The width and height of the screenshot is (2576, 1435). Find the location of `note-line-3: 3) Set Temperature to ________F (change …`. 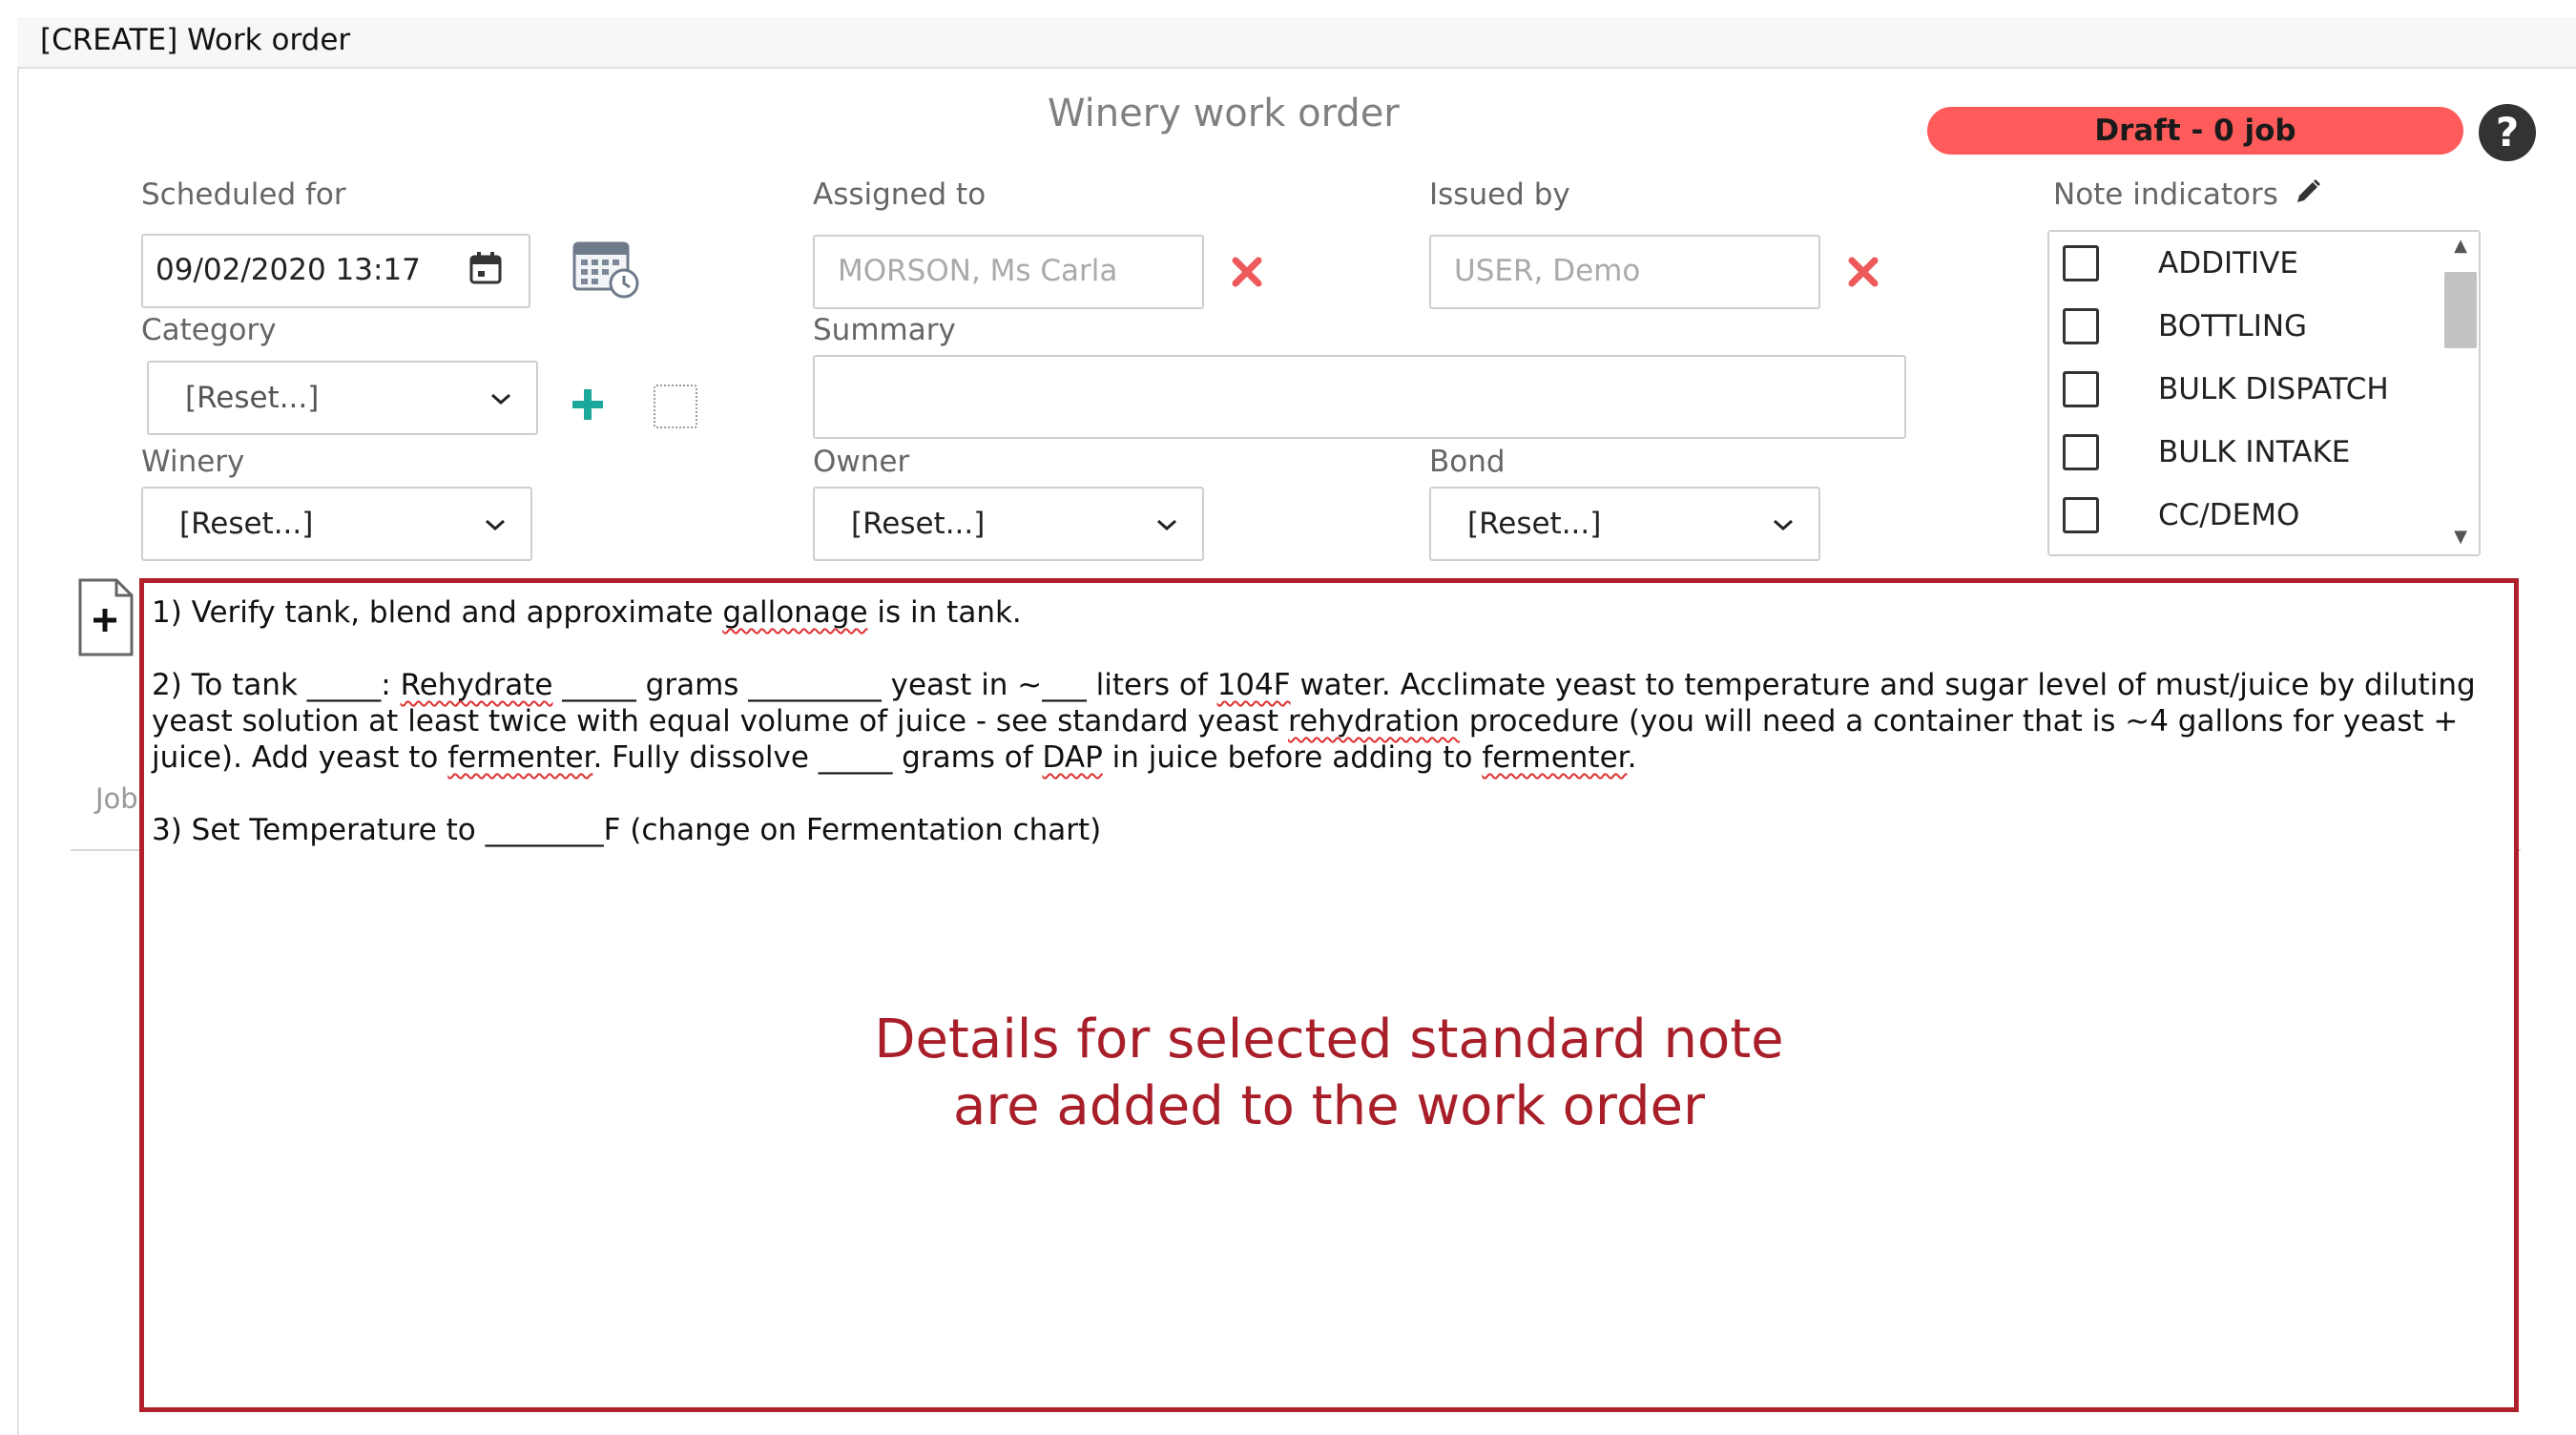

note-line-3: 3) Set Temperature to ________F (change … is located at coordinates (627, 830).